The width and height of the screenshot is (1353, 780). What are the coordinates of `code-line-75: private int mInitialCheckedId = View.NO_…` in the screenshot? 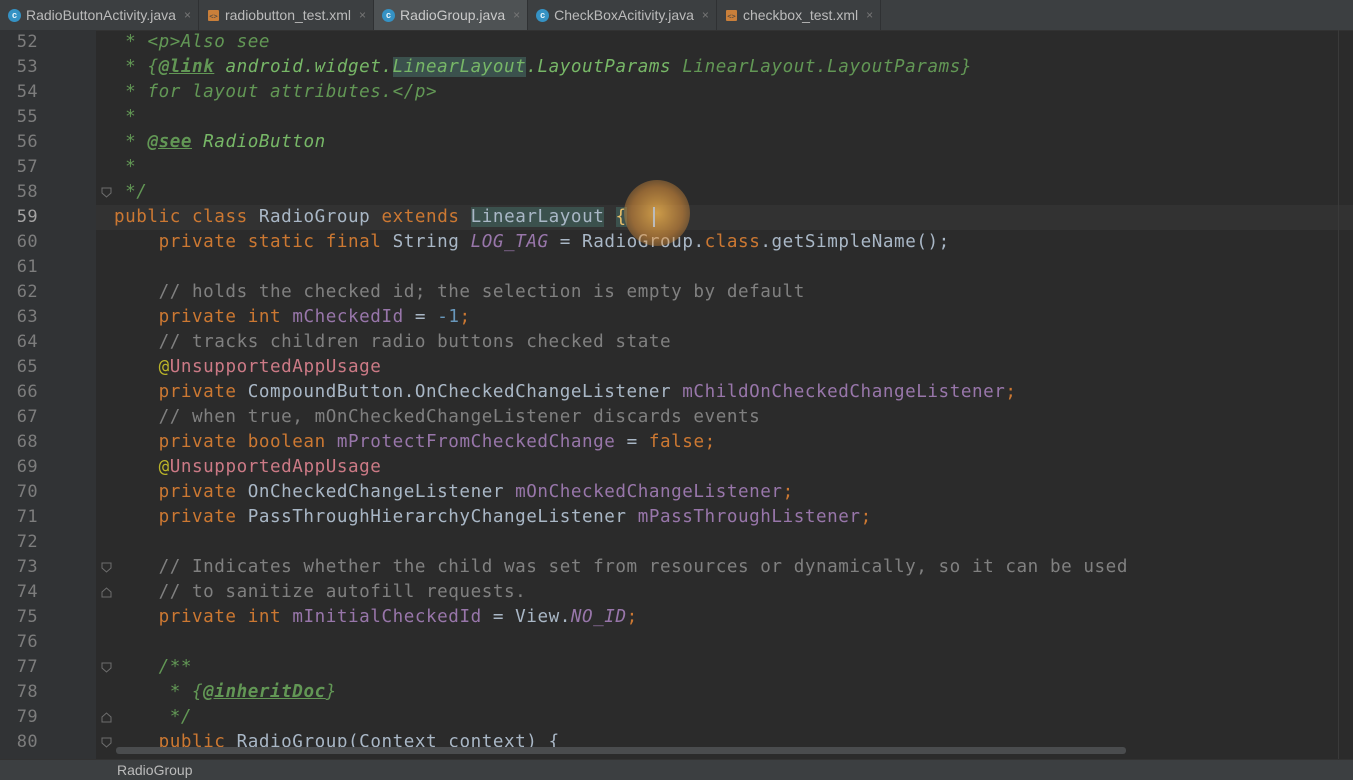 It's located at (376, 617).